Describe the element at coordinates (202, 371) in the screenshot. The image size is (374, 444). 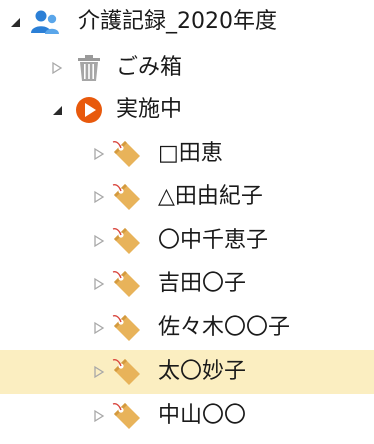
I see `tree-node-label: 太〇妙子` at that location.